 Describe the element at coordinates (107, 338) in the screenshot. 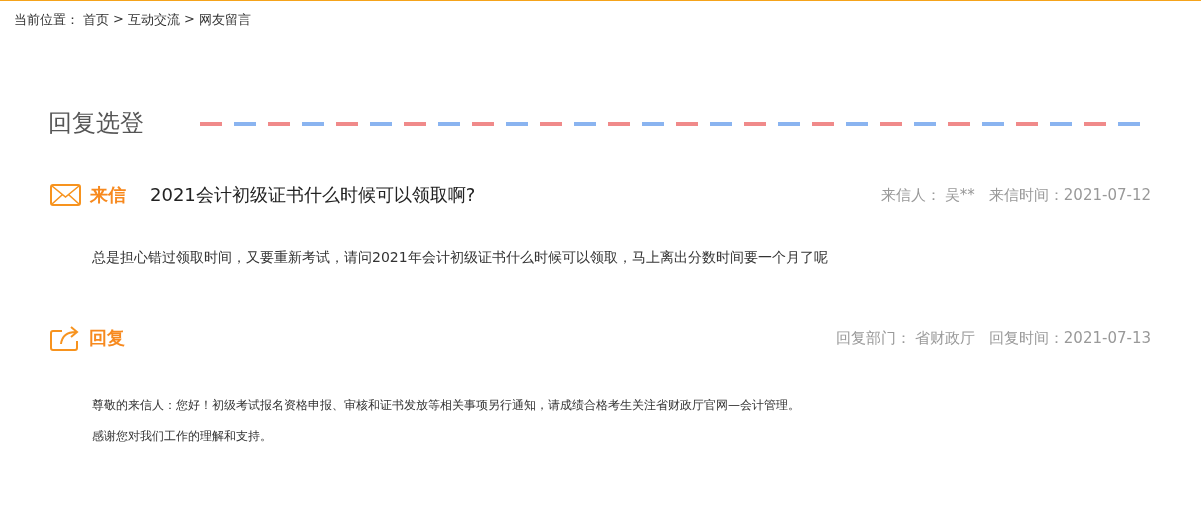

I see `reply-label: 回复` at that location.